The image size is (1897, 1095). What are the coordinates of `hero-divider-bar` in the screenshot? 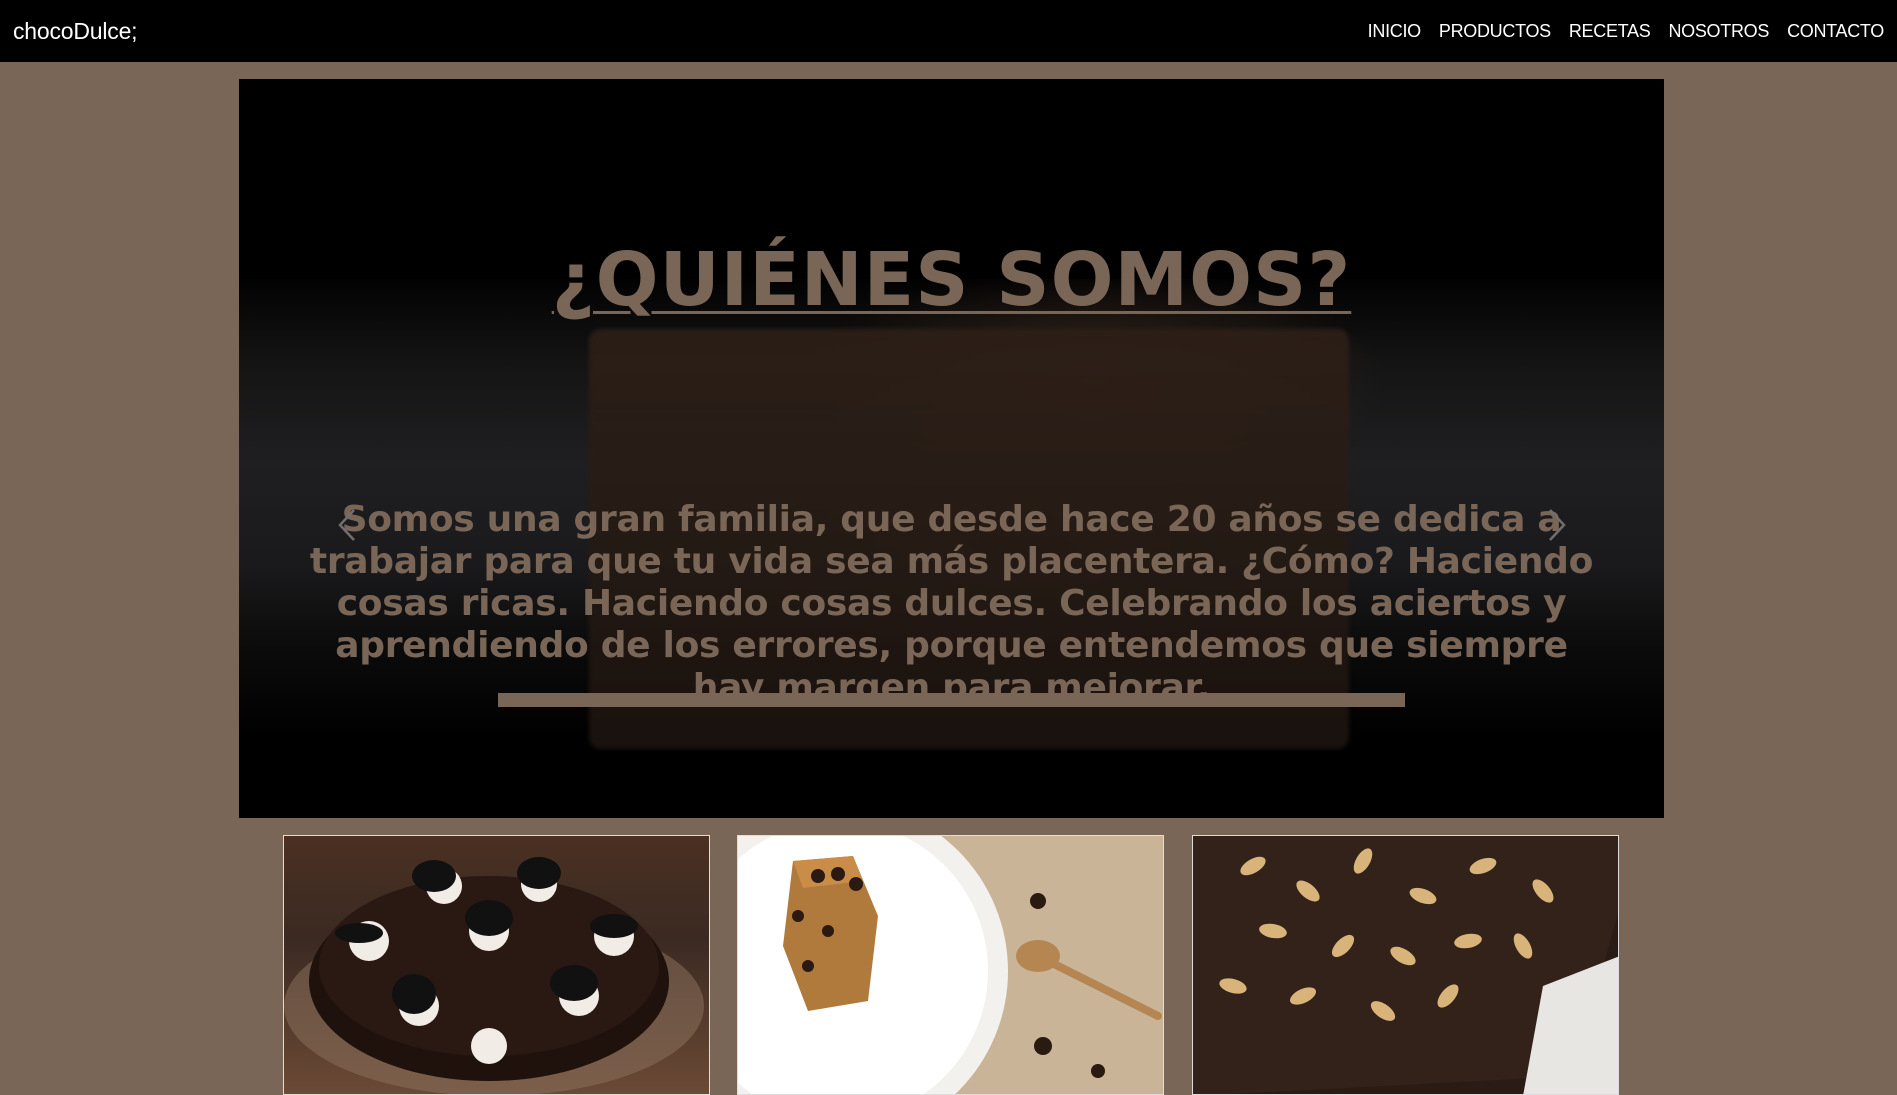 It's located at (951, 700).